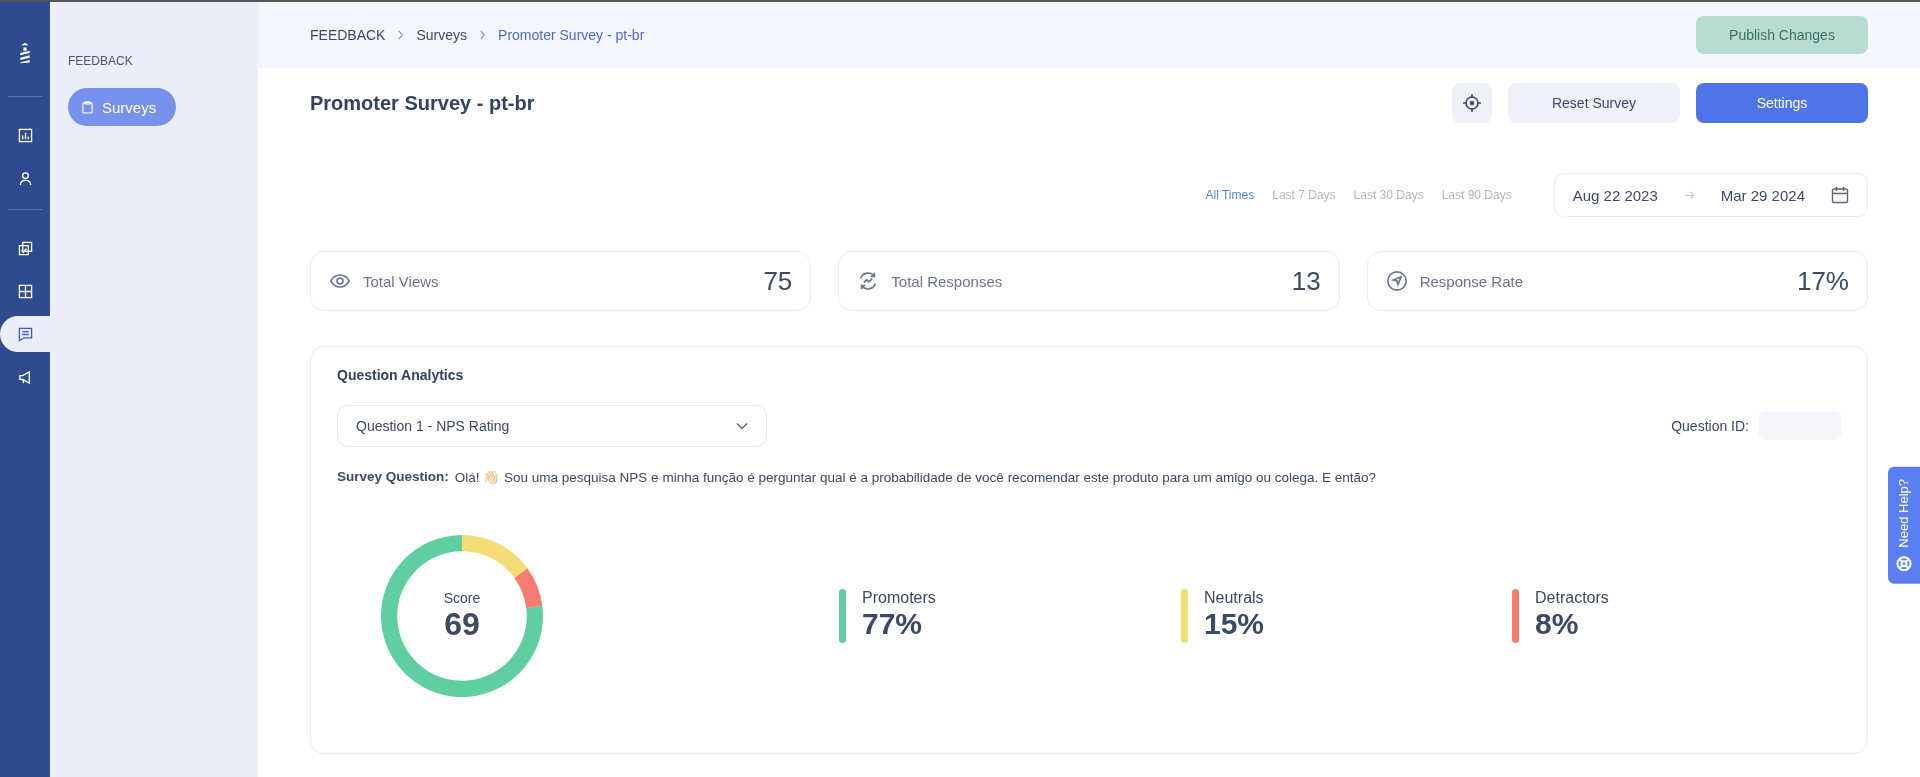 The image size is (1920, 777). Describe the element at coordinates (571, 35) in the screenshot. I see `breadcrumb-link: Promoter Survey - pt-br` at that location.